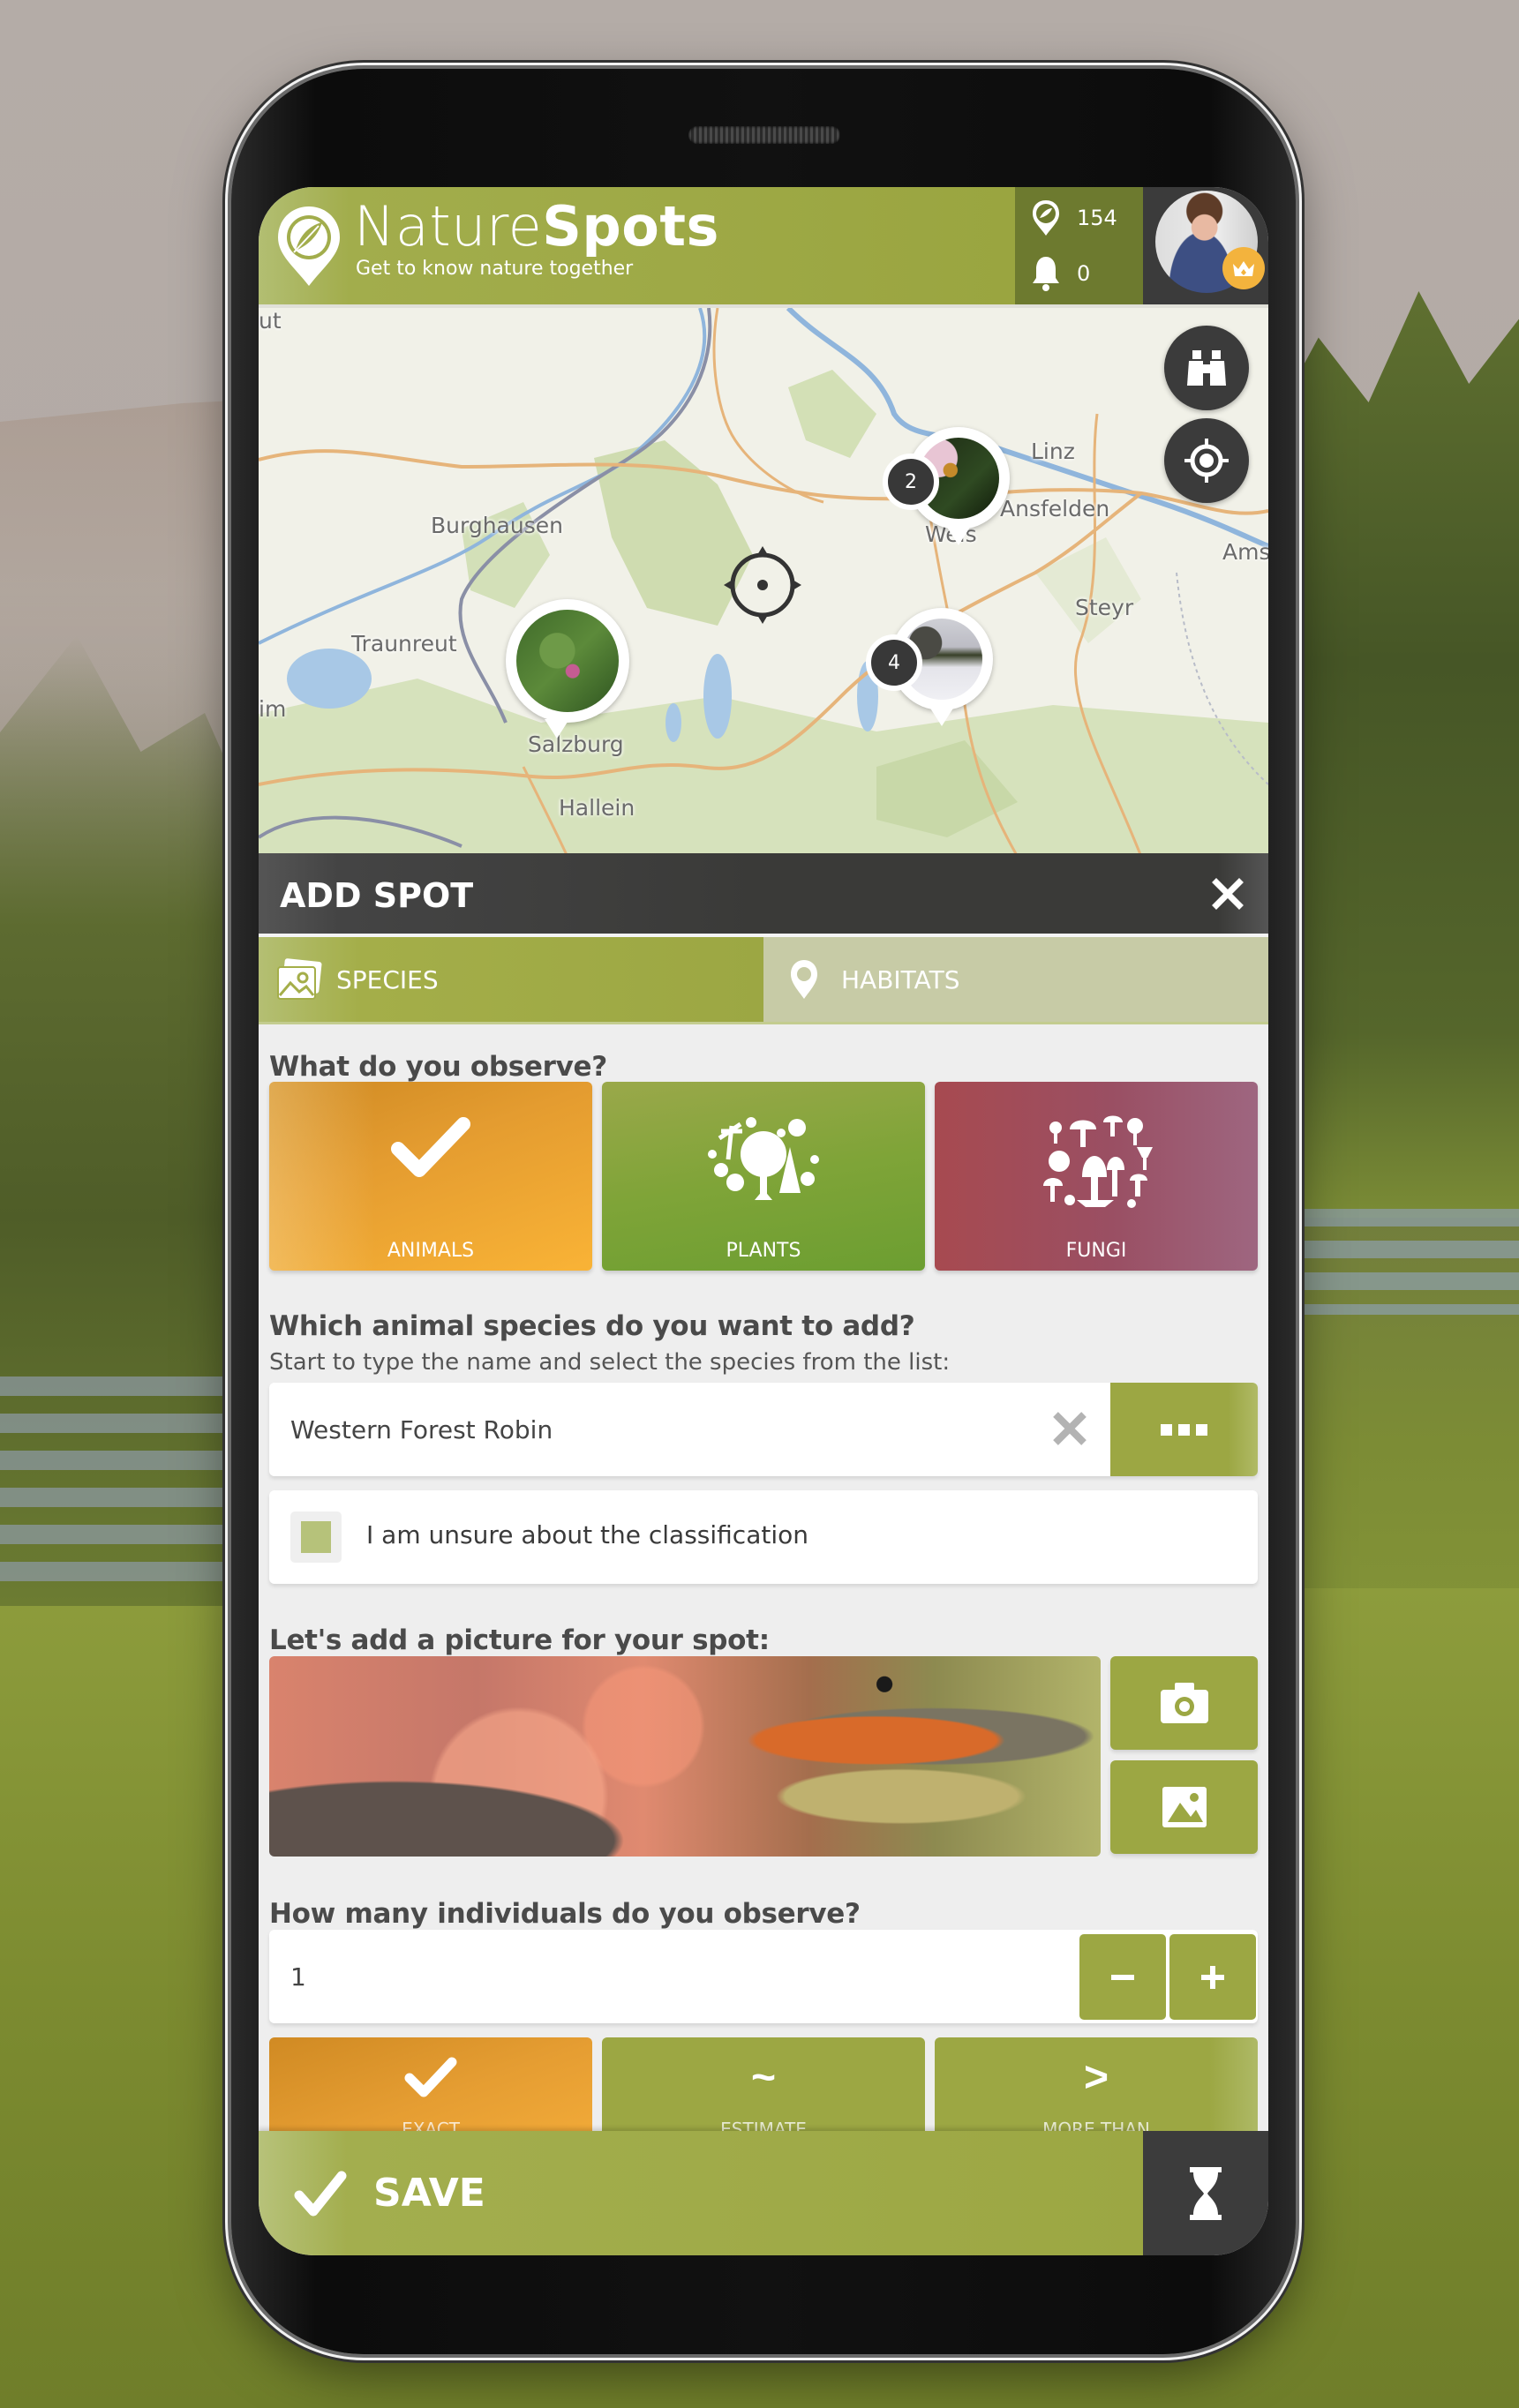 This screenshot has height=2408, width=1519. Describe the element at coordinates (763, 585) in the screenshot. I see `map-center-crosshair-icon` at that location.